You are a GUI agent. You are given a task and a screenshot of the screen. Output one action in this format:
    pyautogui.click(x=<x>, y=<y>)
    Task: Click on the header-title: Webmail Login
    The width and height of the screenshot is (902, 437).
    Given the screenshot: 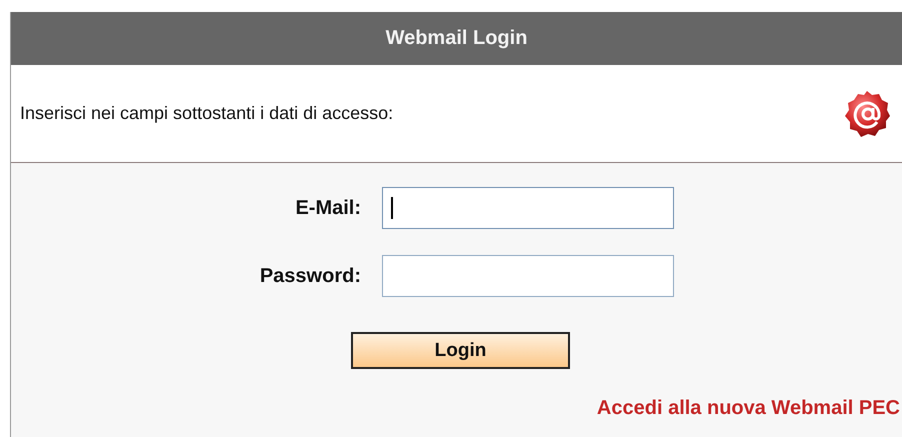 What is the action you would take?
    pyautogui.click(x=457, y=38)
    